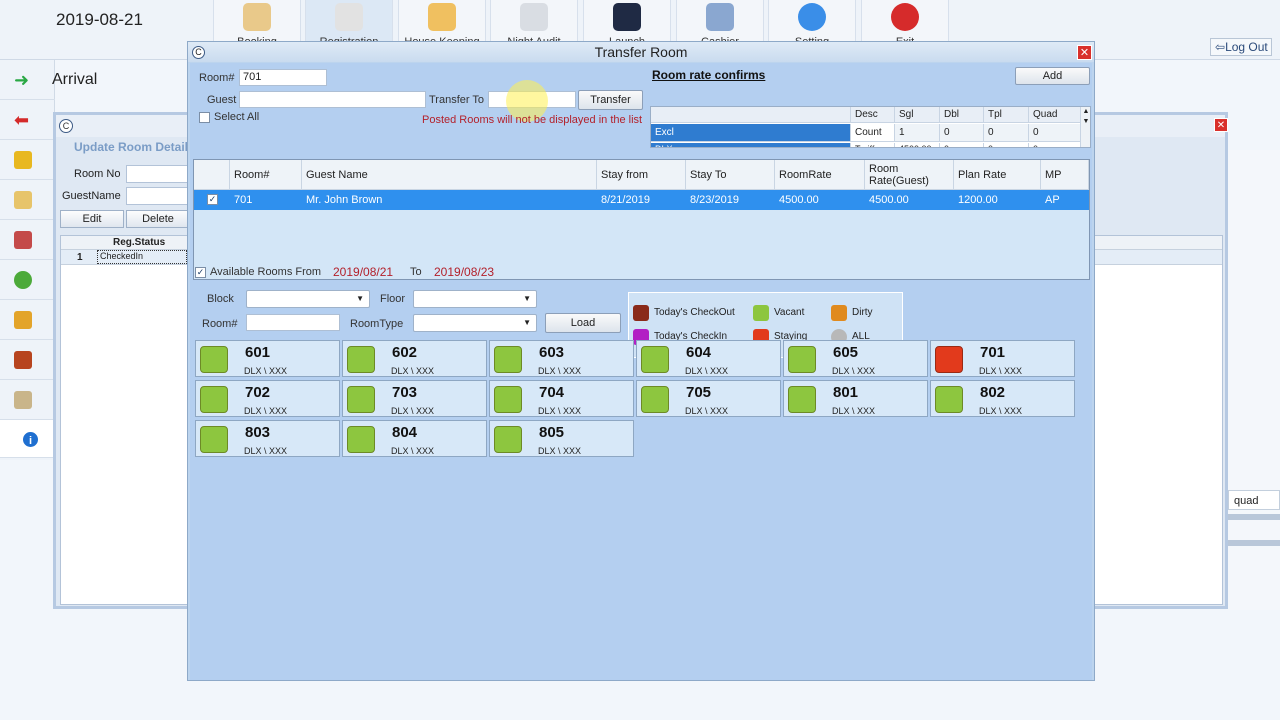  What do you see at coordinates (405, 392) in the screenshot?
I see `room-number: 703` at bounding box center [405, 392].